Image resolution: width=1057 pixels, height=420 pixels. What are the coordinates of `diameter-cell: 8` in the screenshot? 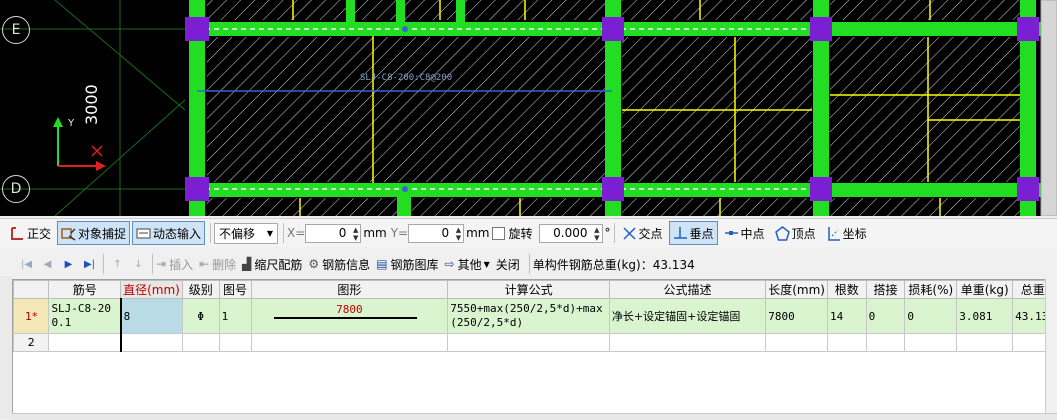 It's located at (152, 316).